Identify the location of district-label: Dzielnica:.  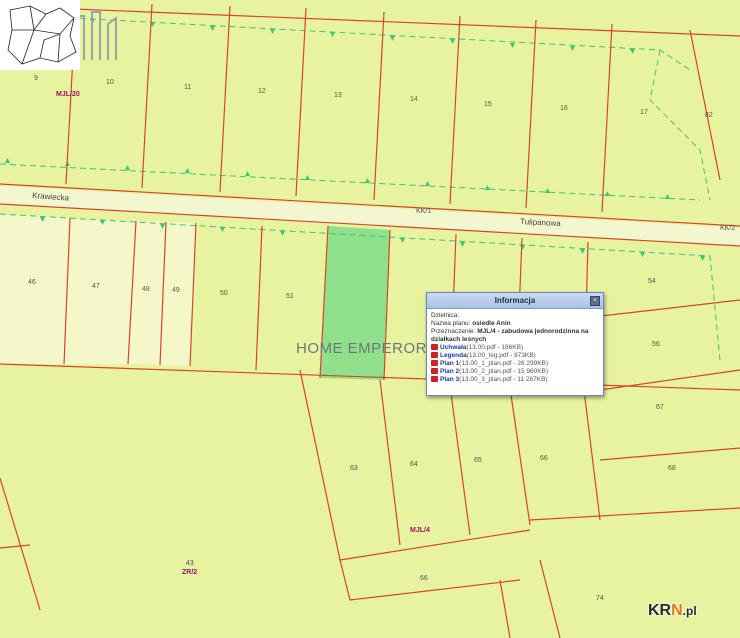
(445, 315).